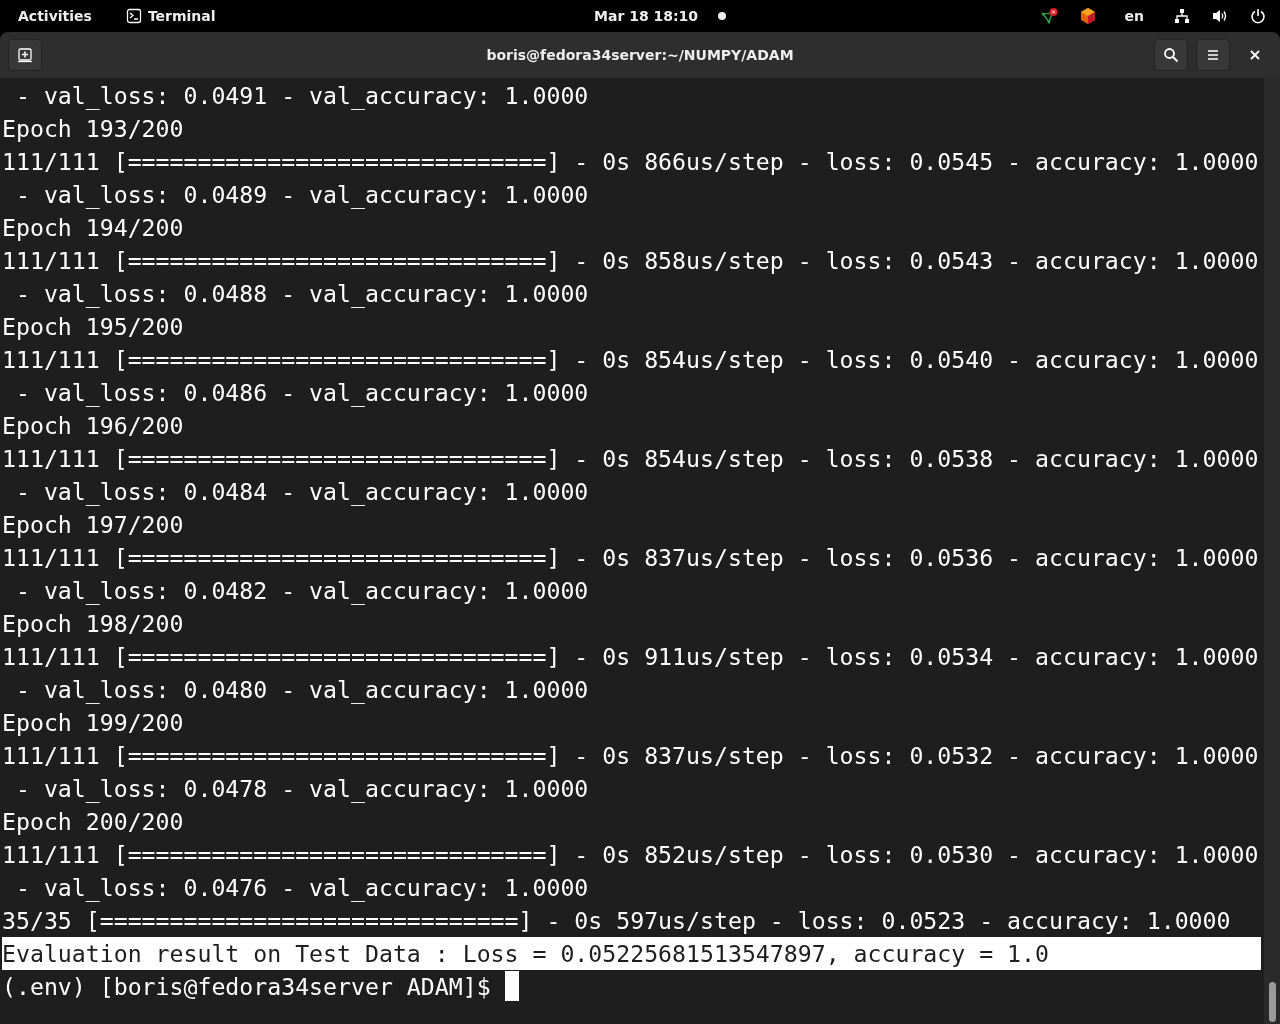  What do you see at coordinates (133, 16) in the screenshot?
I see `terminal-icon` at bounding box center [133, 16].